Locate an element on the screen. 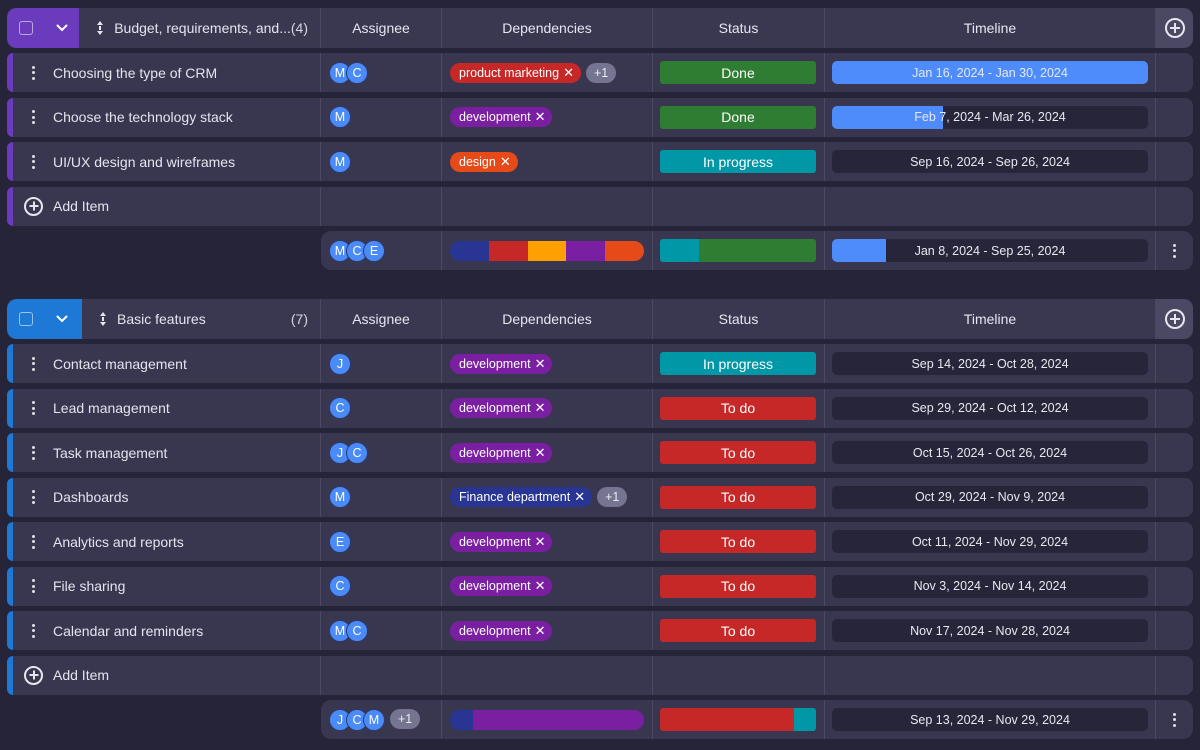 The width and height of the screenshot is (1200, 750). task-name: Calendar and reminders is located at coordinates (128, 631).